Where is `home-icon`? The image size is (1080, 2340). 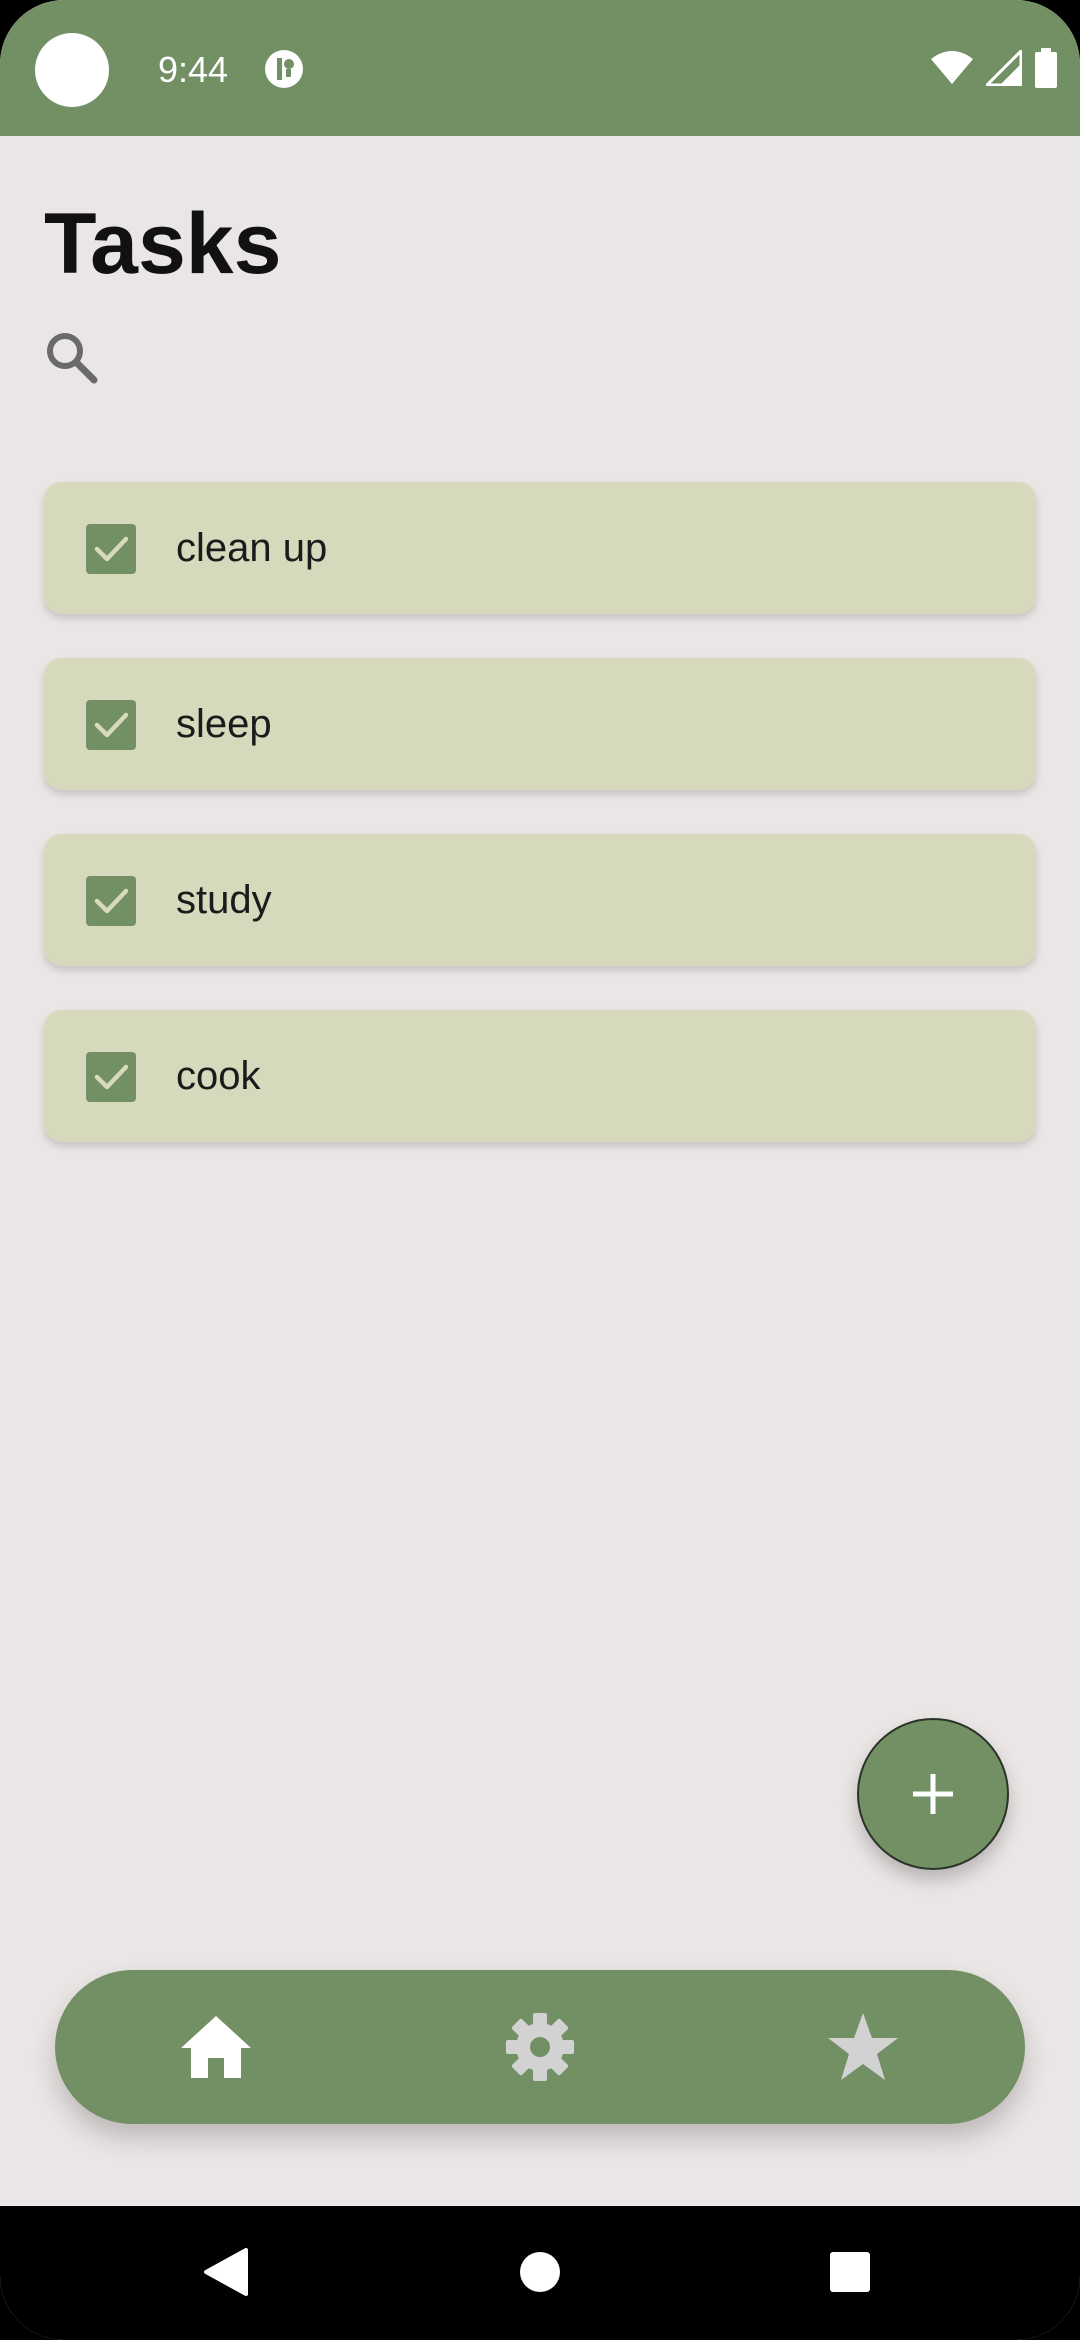 home-icon is located at coordinates (216, 2047).